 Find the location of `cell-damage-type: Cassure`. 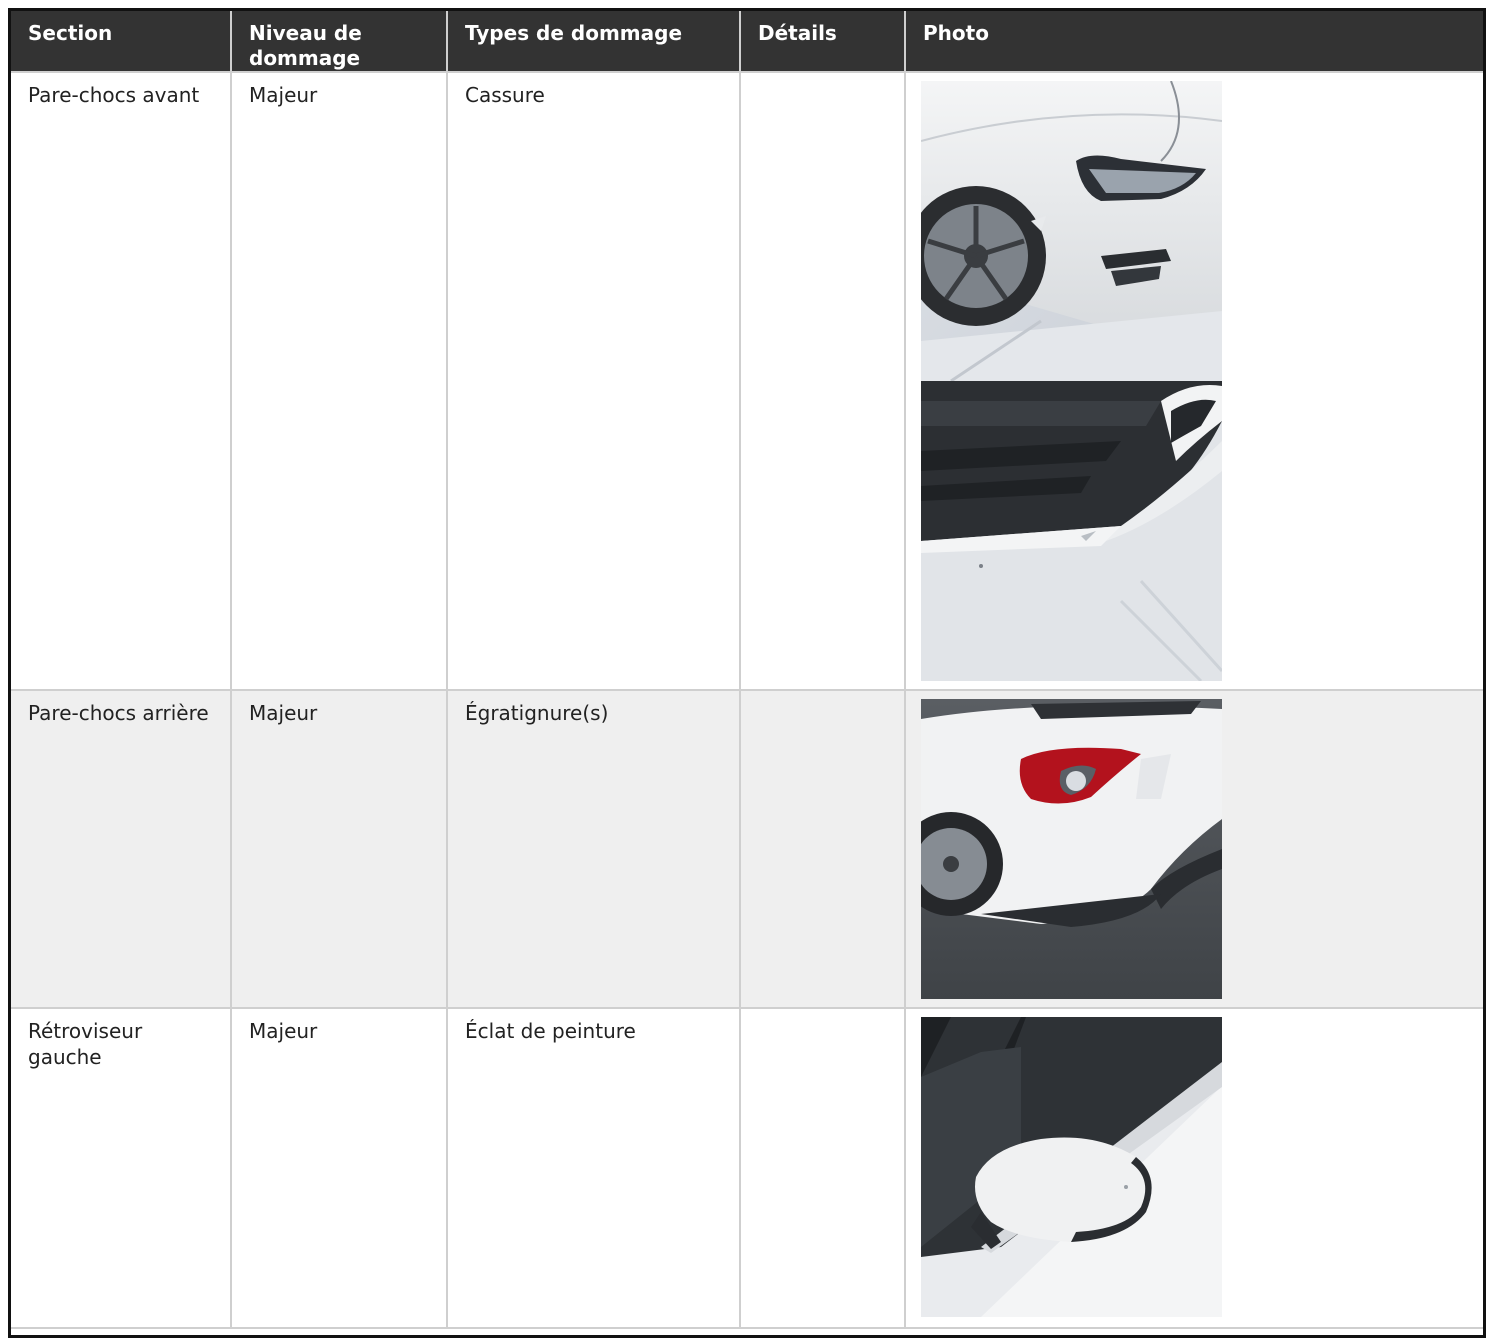

cell-damage-type: Cassure is located at coordinates (594, 381).